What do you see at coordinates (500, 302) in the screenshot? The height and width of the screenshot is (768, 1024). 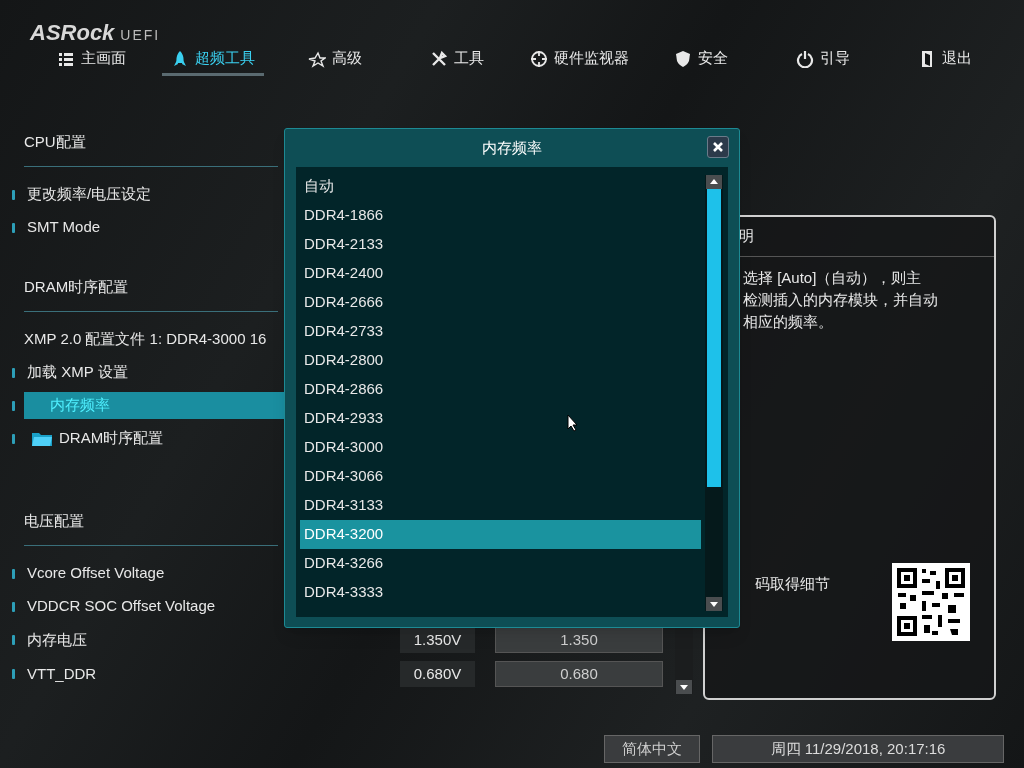 I see `option-item: DDR4-2666` at bounding box center [500, 302].